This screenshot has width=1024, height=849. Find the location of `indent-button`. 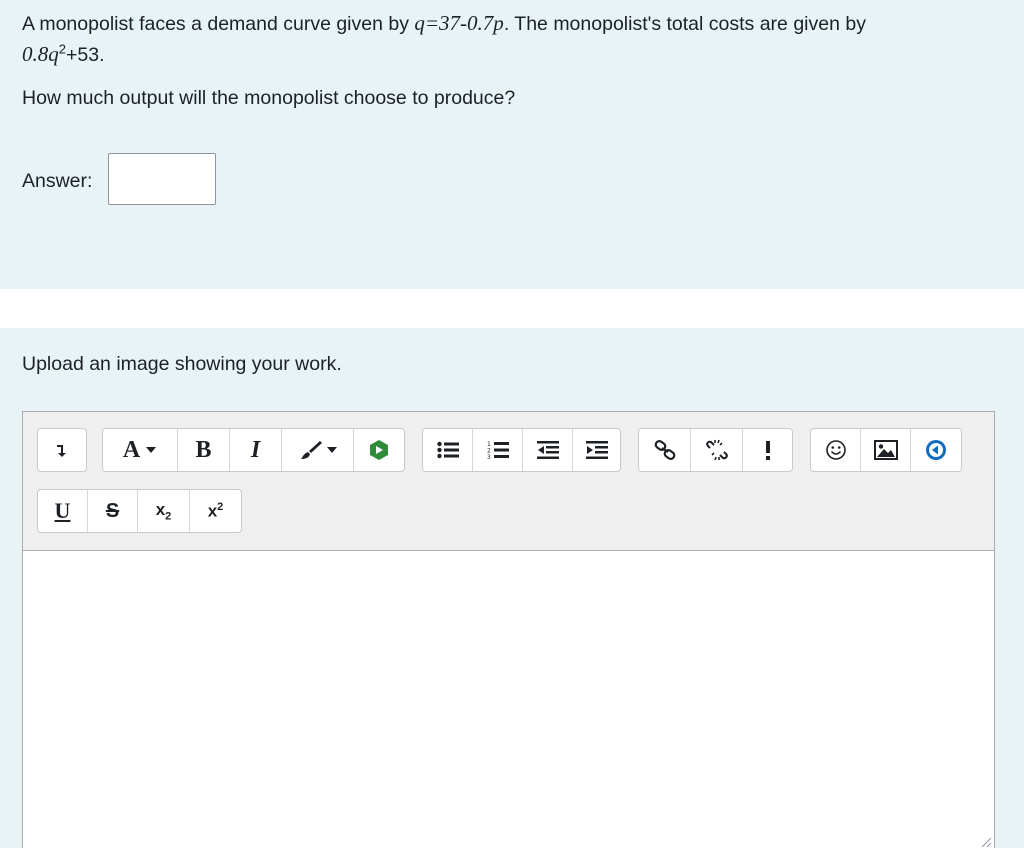

indent-button is located at coordinates (596, 450).